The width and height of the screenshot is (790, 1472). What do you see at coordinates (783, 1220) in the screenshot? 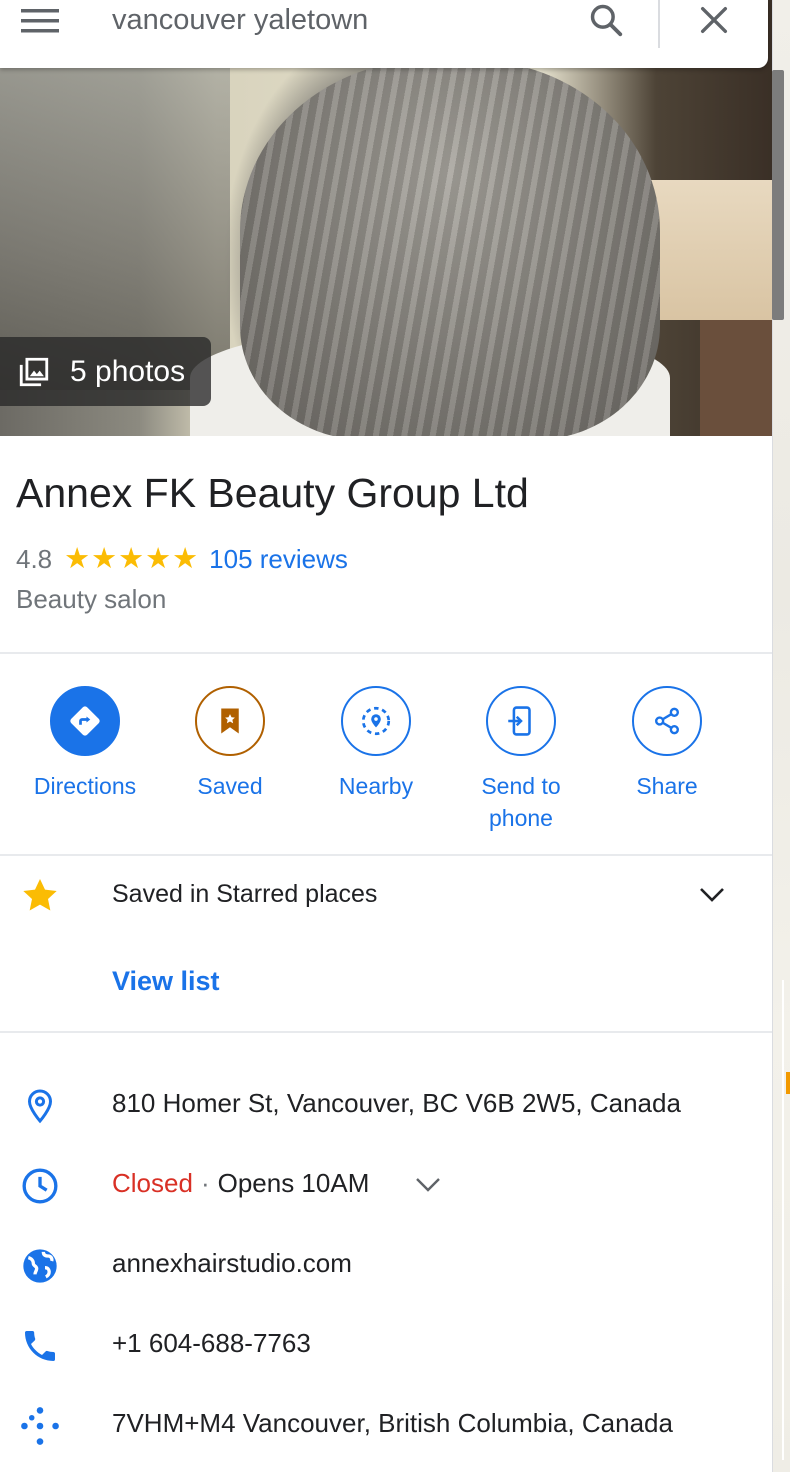
I see `map-road` at bounding box center [783, 1220].